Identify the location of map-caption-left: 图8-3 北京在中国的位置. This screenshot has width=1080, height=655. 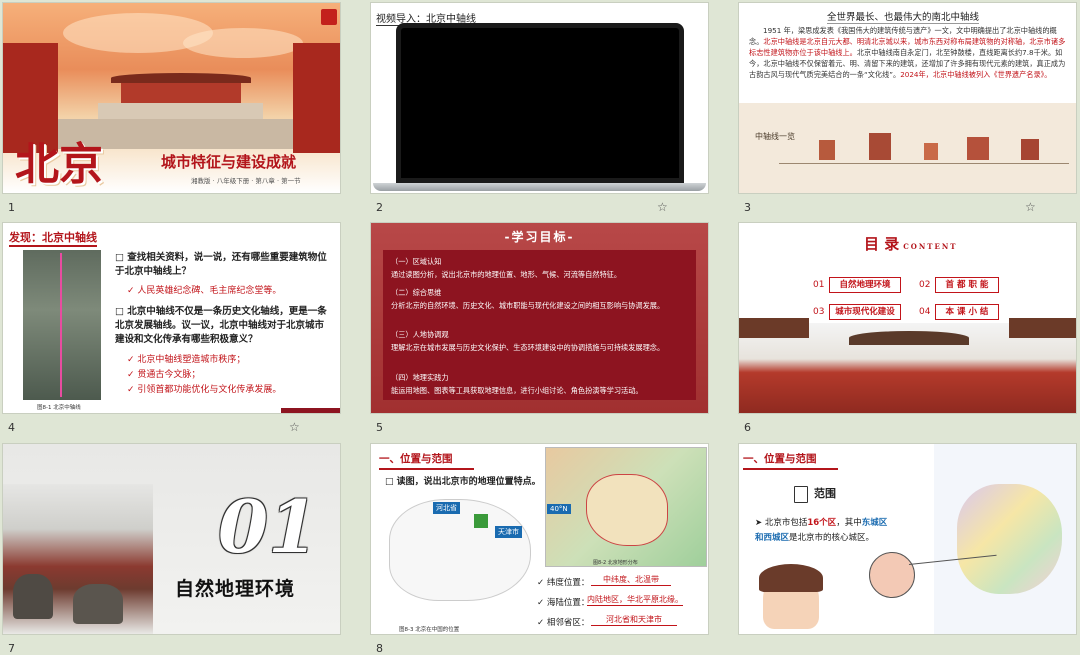
(429, 630).